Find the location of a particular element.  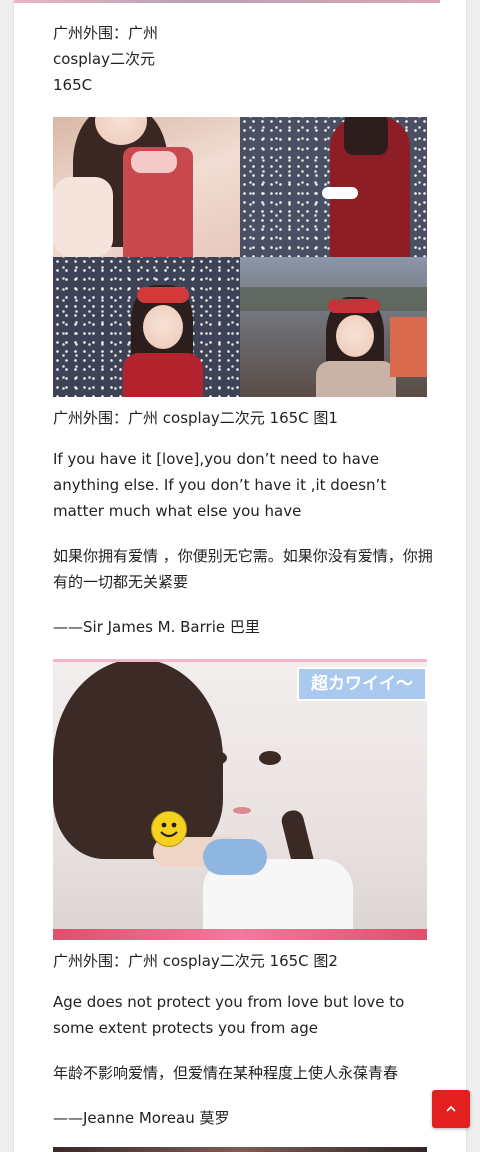

chevron-up-icon is located at coordinates (451, 1108).